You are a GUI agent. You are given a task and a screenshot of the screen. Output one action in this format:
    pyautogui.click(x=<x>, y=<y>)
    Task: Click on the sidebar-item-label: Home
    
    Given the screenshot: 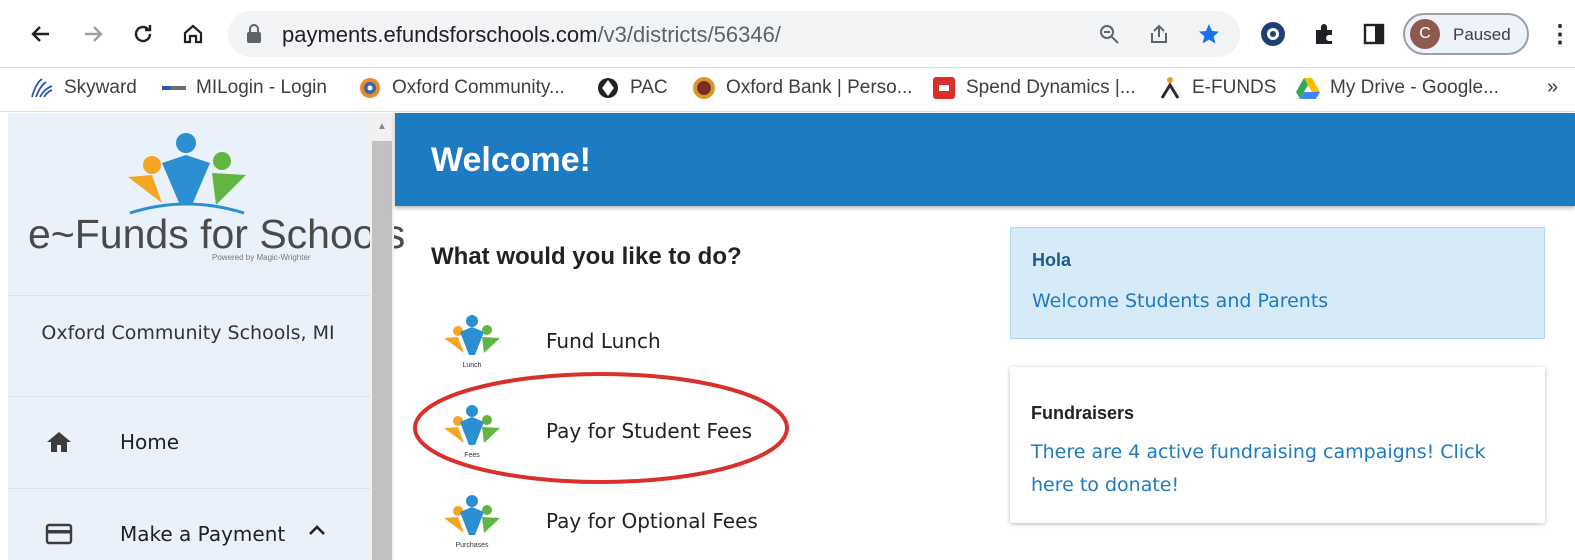 What is the action you would take?
    pyautogui.click(x=150, y=442)
    